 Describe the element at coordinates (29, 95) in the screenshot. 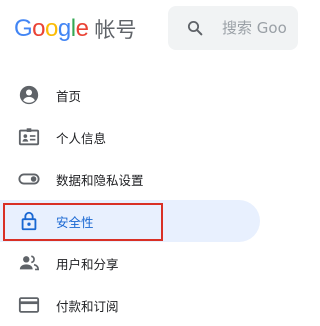

I see `account-circle-icon` at that location.